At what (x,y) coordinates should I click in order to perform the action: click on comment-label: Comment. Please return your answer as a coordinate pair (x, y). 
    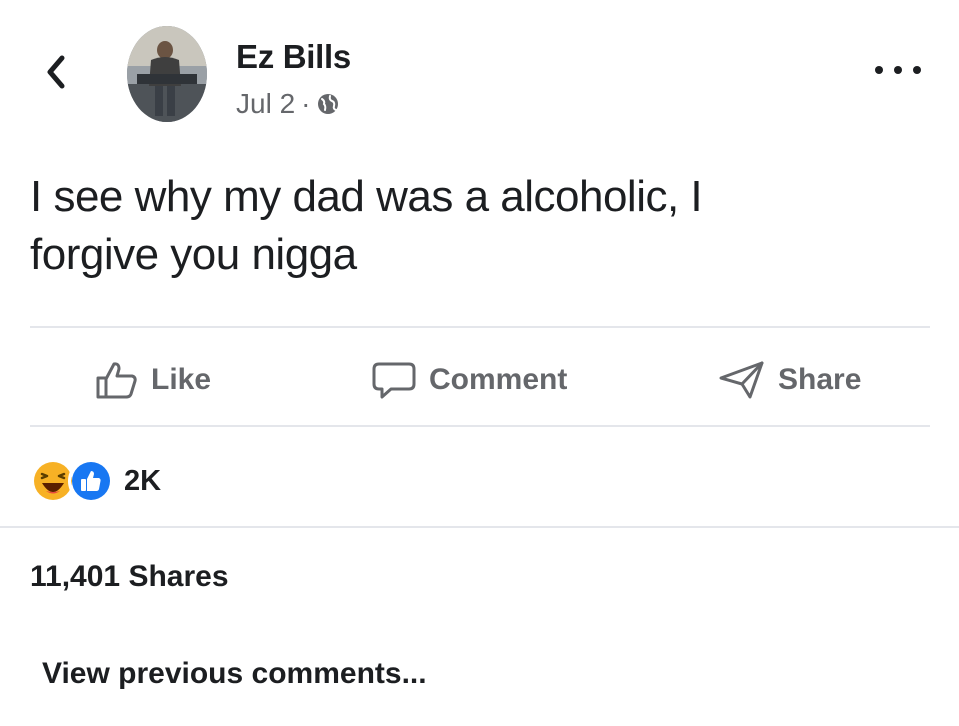
    Looking at the image, I should click on (498, 379).